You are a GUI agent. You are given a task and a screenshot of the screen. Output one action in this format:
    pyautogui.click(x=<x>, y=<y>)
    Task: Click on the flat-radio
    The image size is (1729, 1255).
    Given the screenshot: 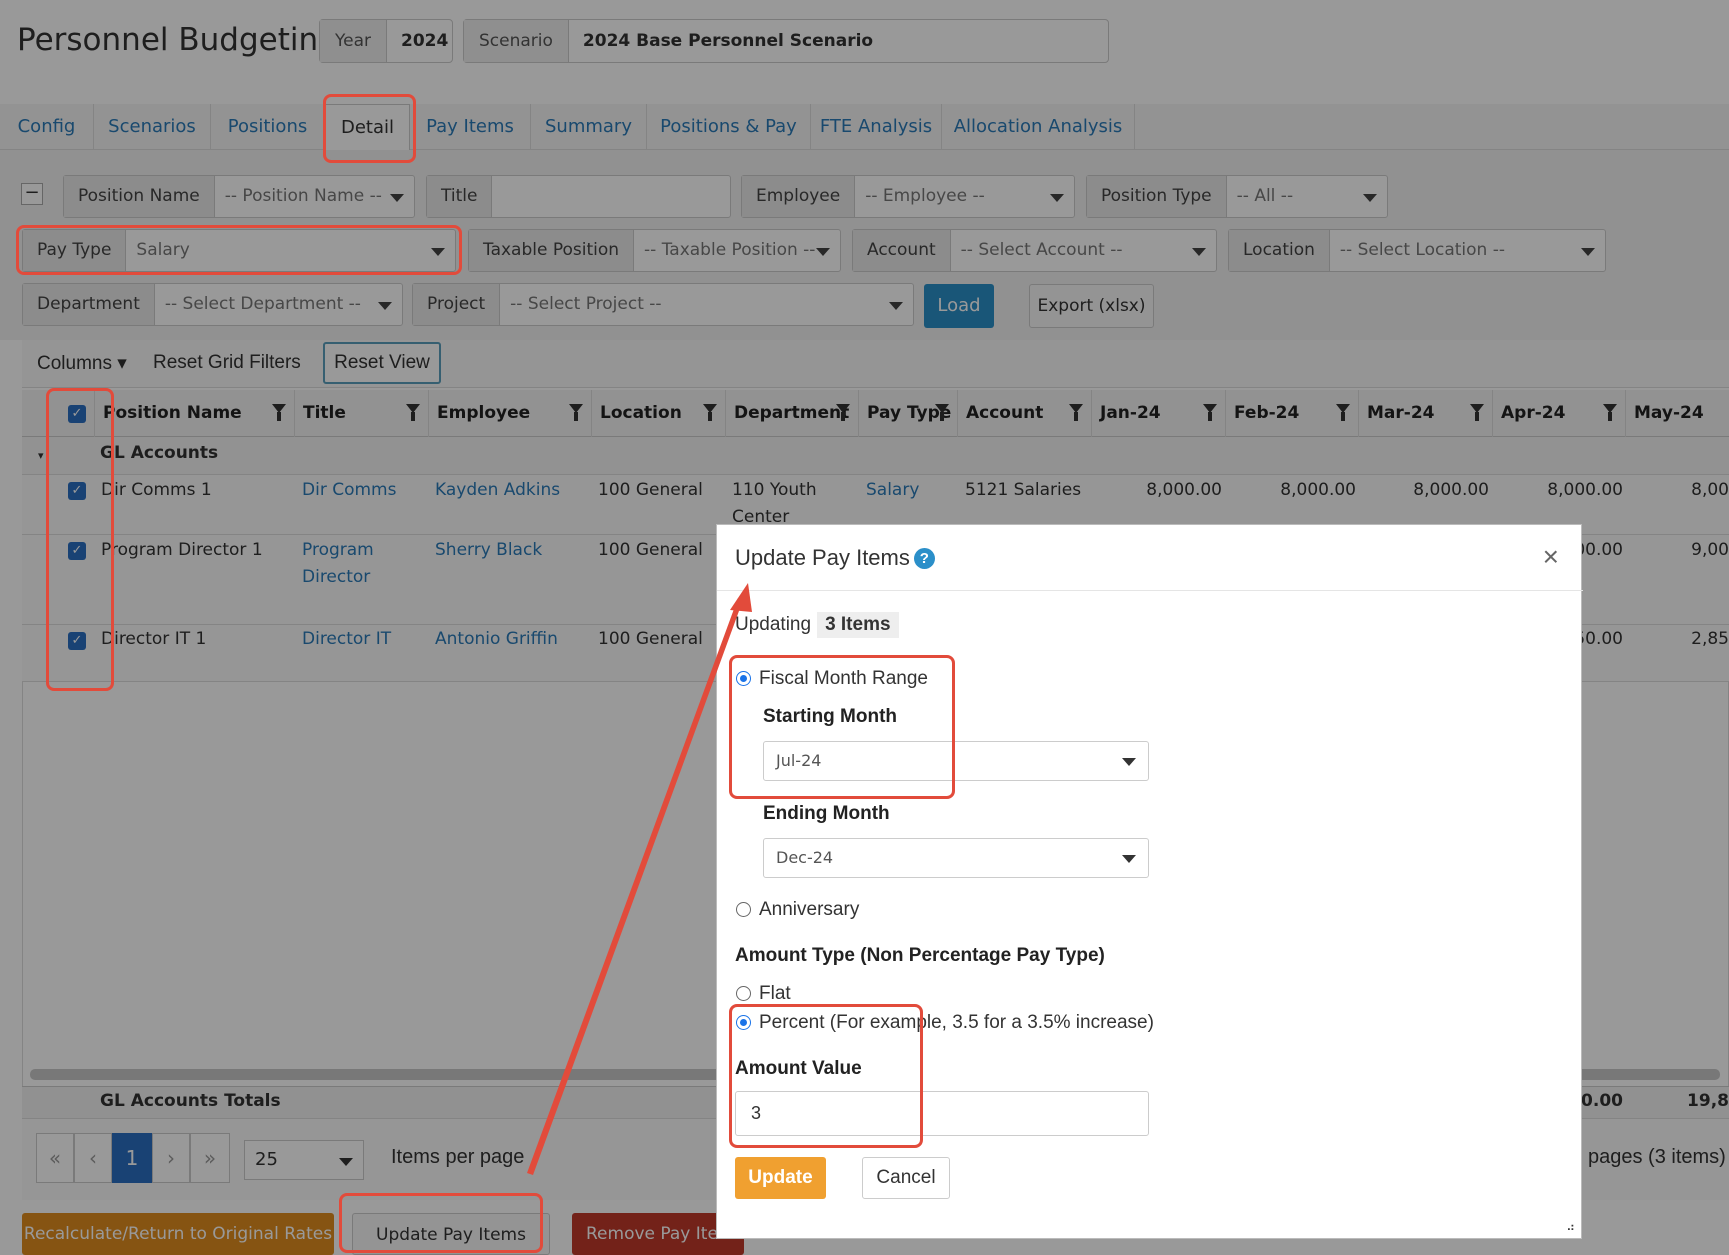 What is the action you would take?
    pyautogui.click(x=743, y=993)
    